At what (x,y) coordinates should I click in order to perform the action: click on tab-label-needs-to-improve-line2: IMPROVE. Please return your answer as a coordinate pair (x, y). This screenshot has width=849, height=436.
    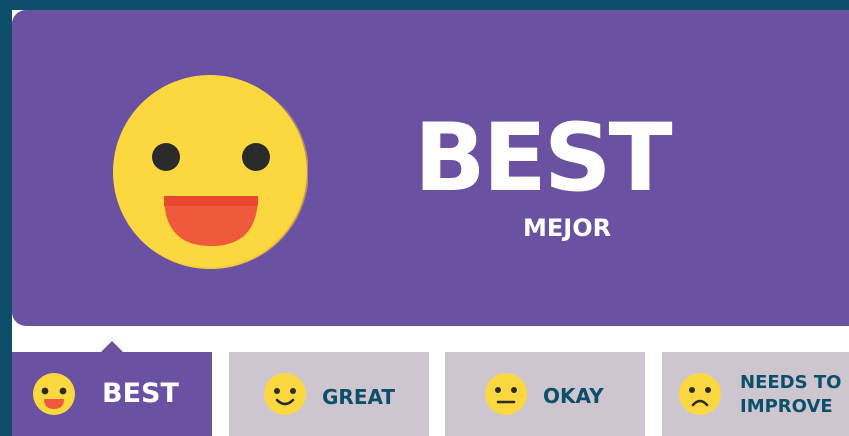
    Looking at the image, I should click on (786, 406).